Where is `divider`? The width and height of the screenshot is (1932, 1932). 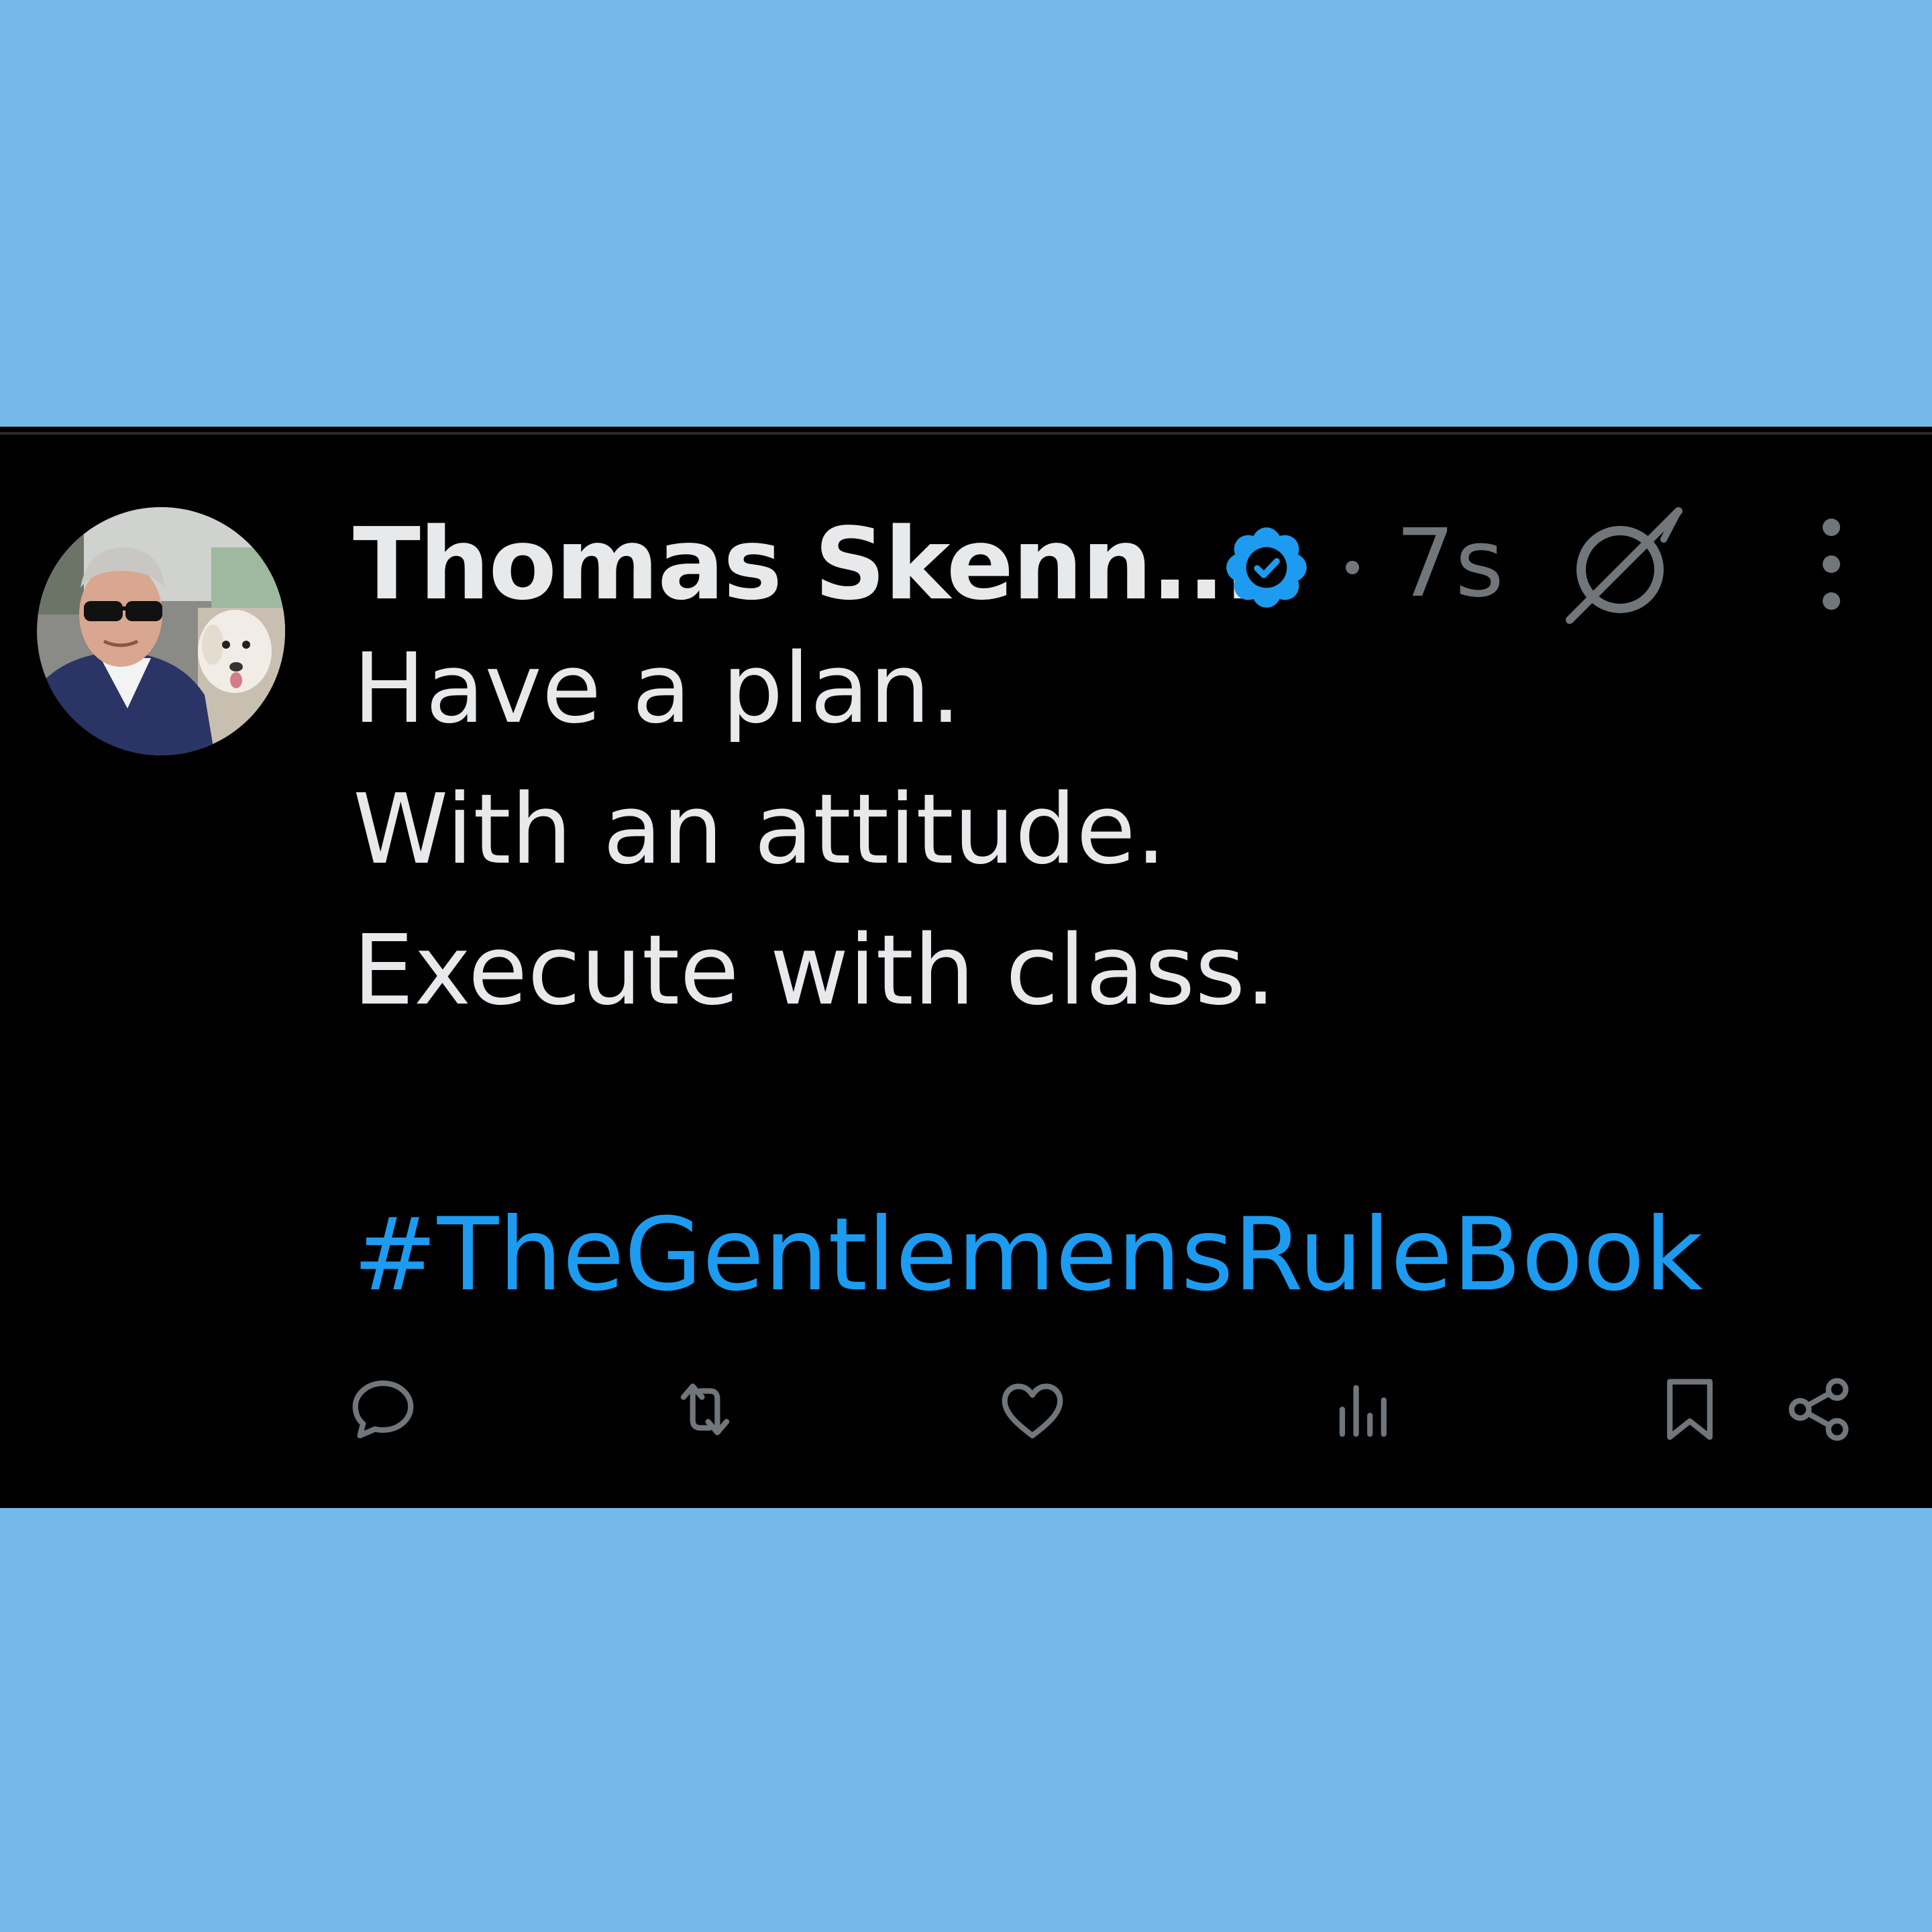 divider is located at coordinates (966, 433).